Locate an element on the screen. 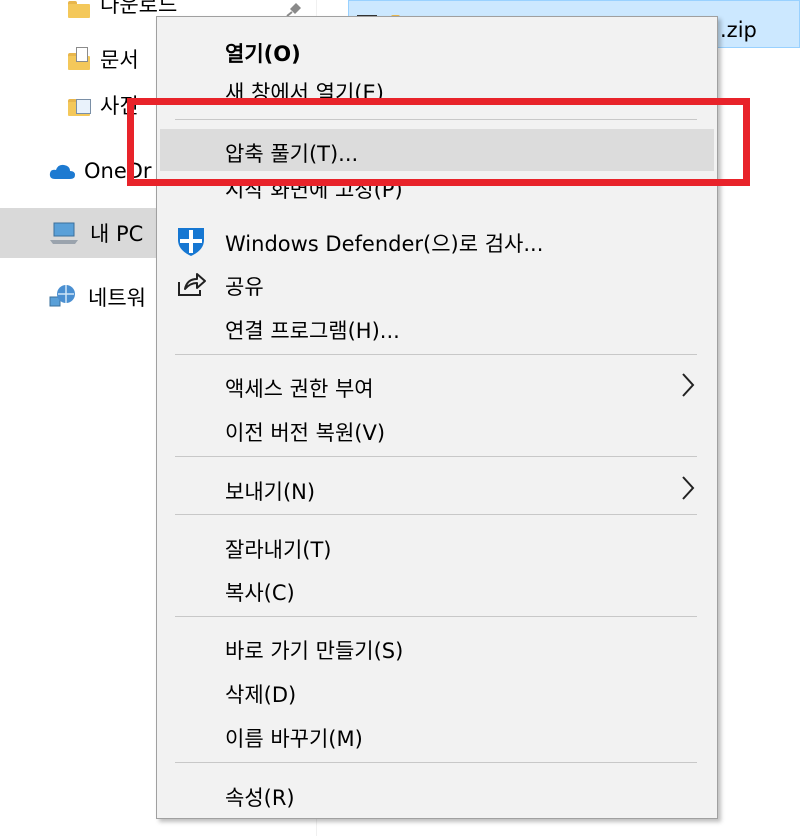 This screenshot has height=836, width=800. computer-icon is located at coordinates (64, 233).